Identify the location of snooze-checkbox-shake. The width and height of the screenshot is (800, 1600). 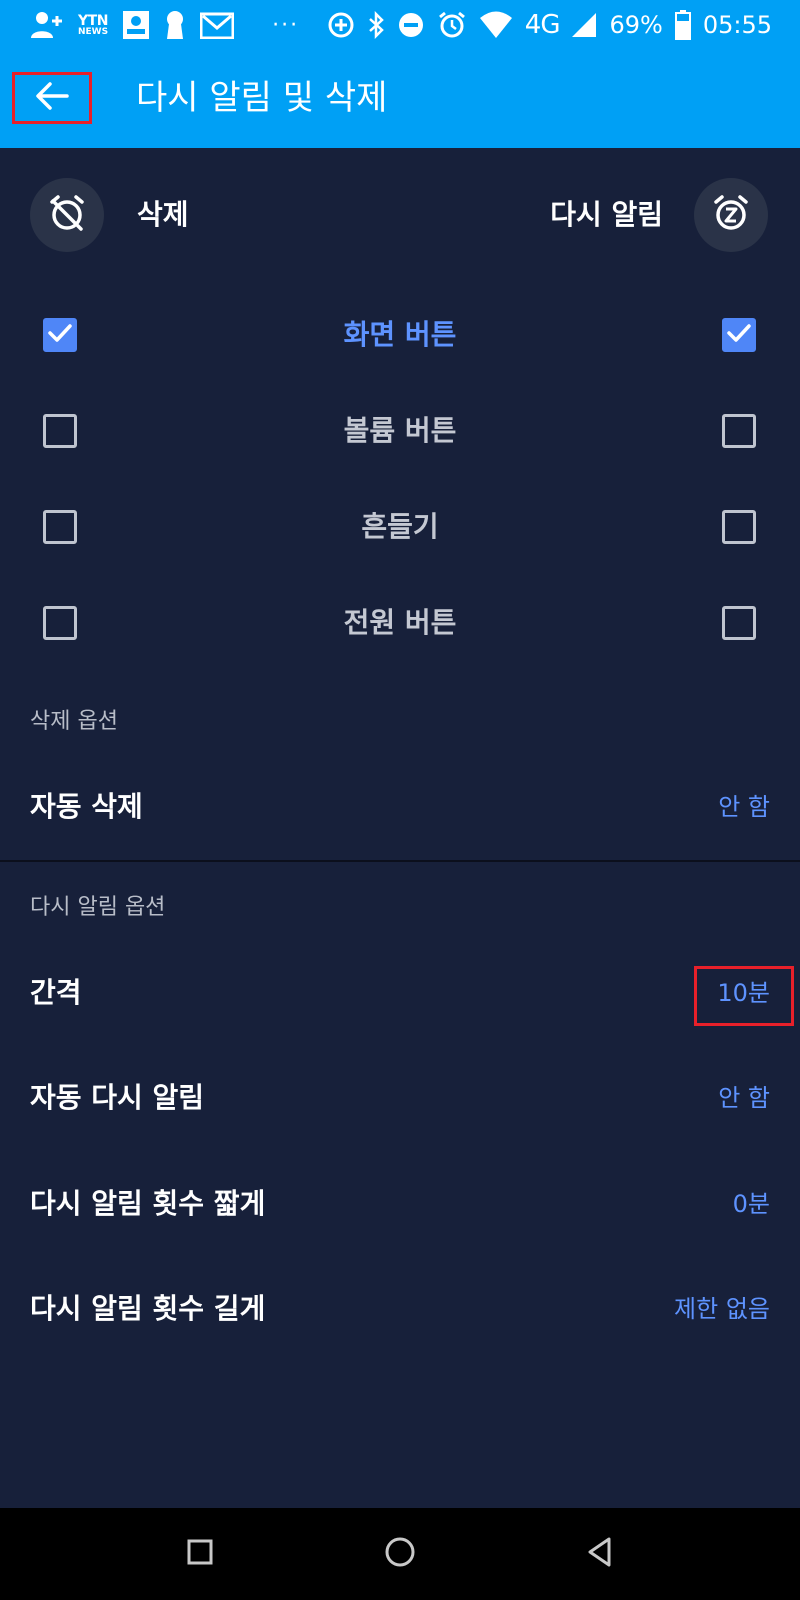
(739, 527).